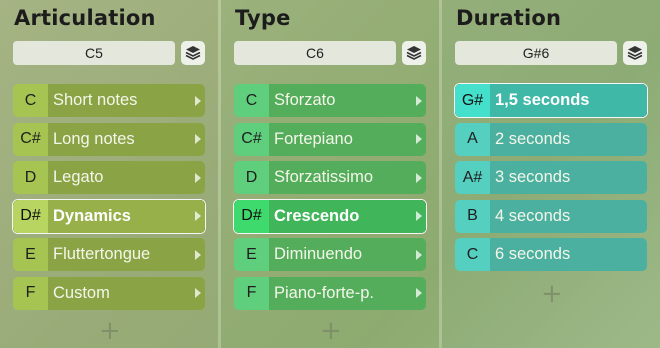 Image resolution: width=660 pixels, height=348 pixels. I want to click on note-picker: G#6, so click(536, 53).